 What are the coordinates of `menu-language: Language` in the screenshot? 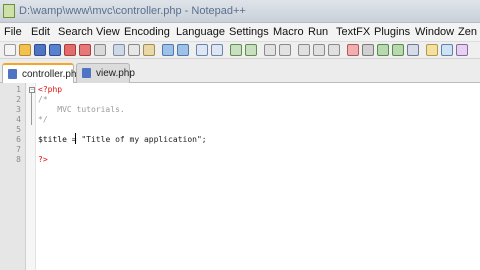 It's located at (200, 32).